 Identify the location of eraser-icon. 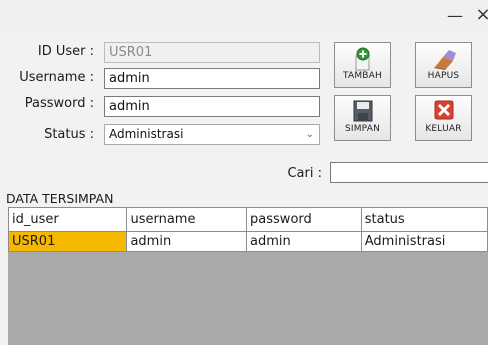
(444, 60).